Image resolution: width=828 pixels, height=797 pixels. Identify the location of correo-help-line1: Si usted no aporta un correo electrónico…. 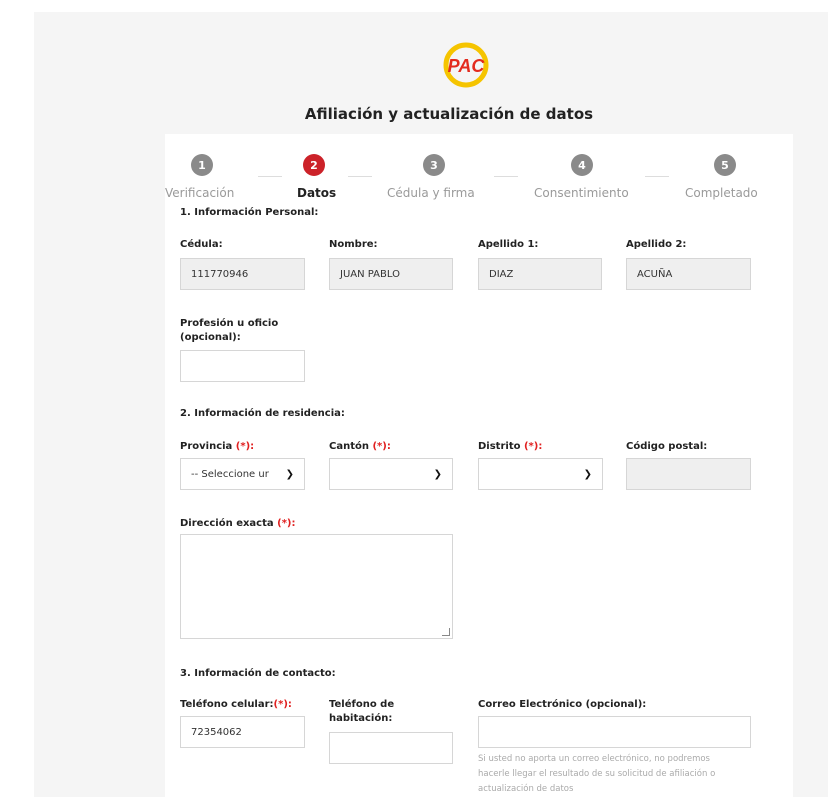
(594, 759).